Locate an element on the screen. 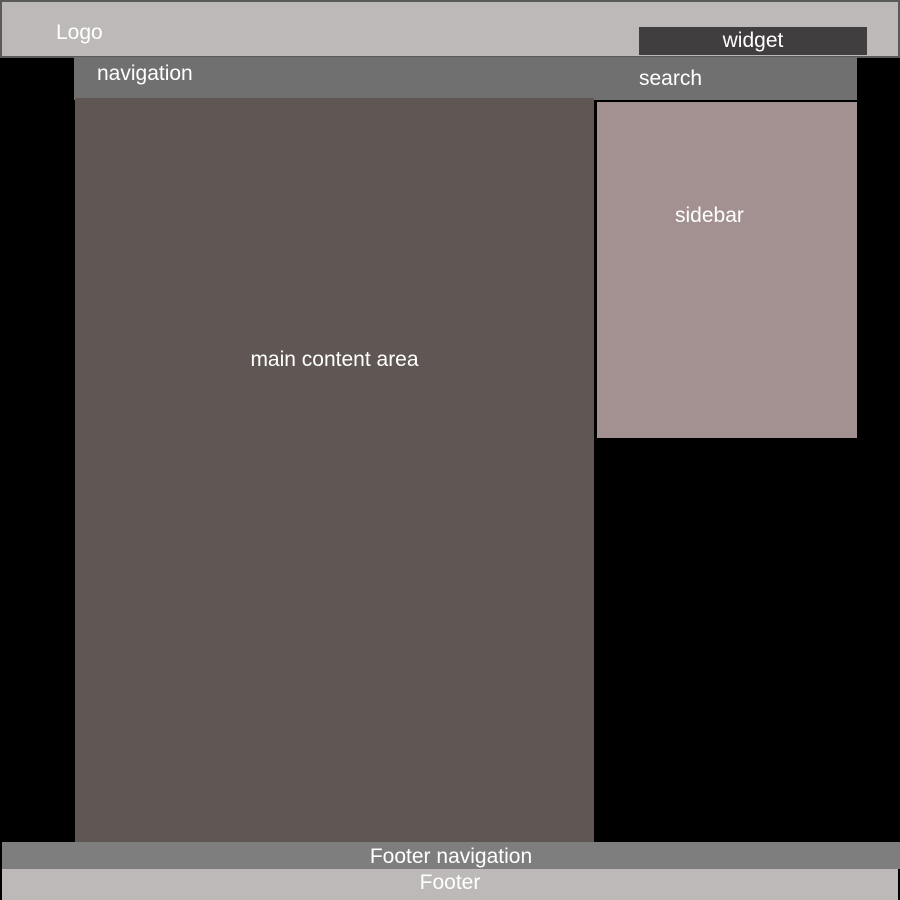 This screenshot has height=900, width=900. navigation-label: navigation is located at coordinates (145, 73).